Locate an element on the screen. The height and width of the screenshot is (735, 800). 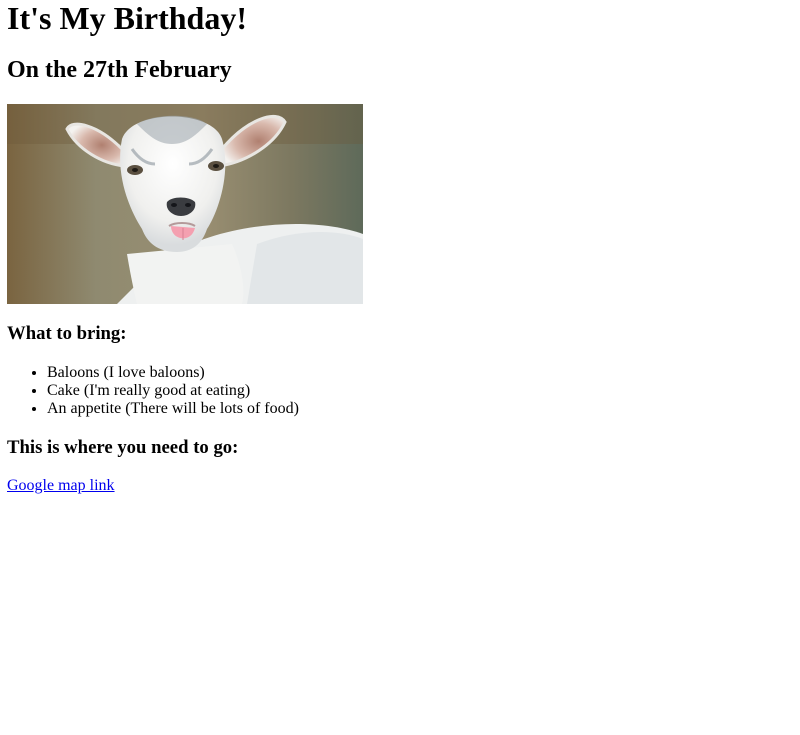
google-map-link: Google map link is located at coordinates (61, 486).